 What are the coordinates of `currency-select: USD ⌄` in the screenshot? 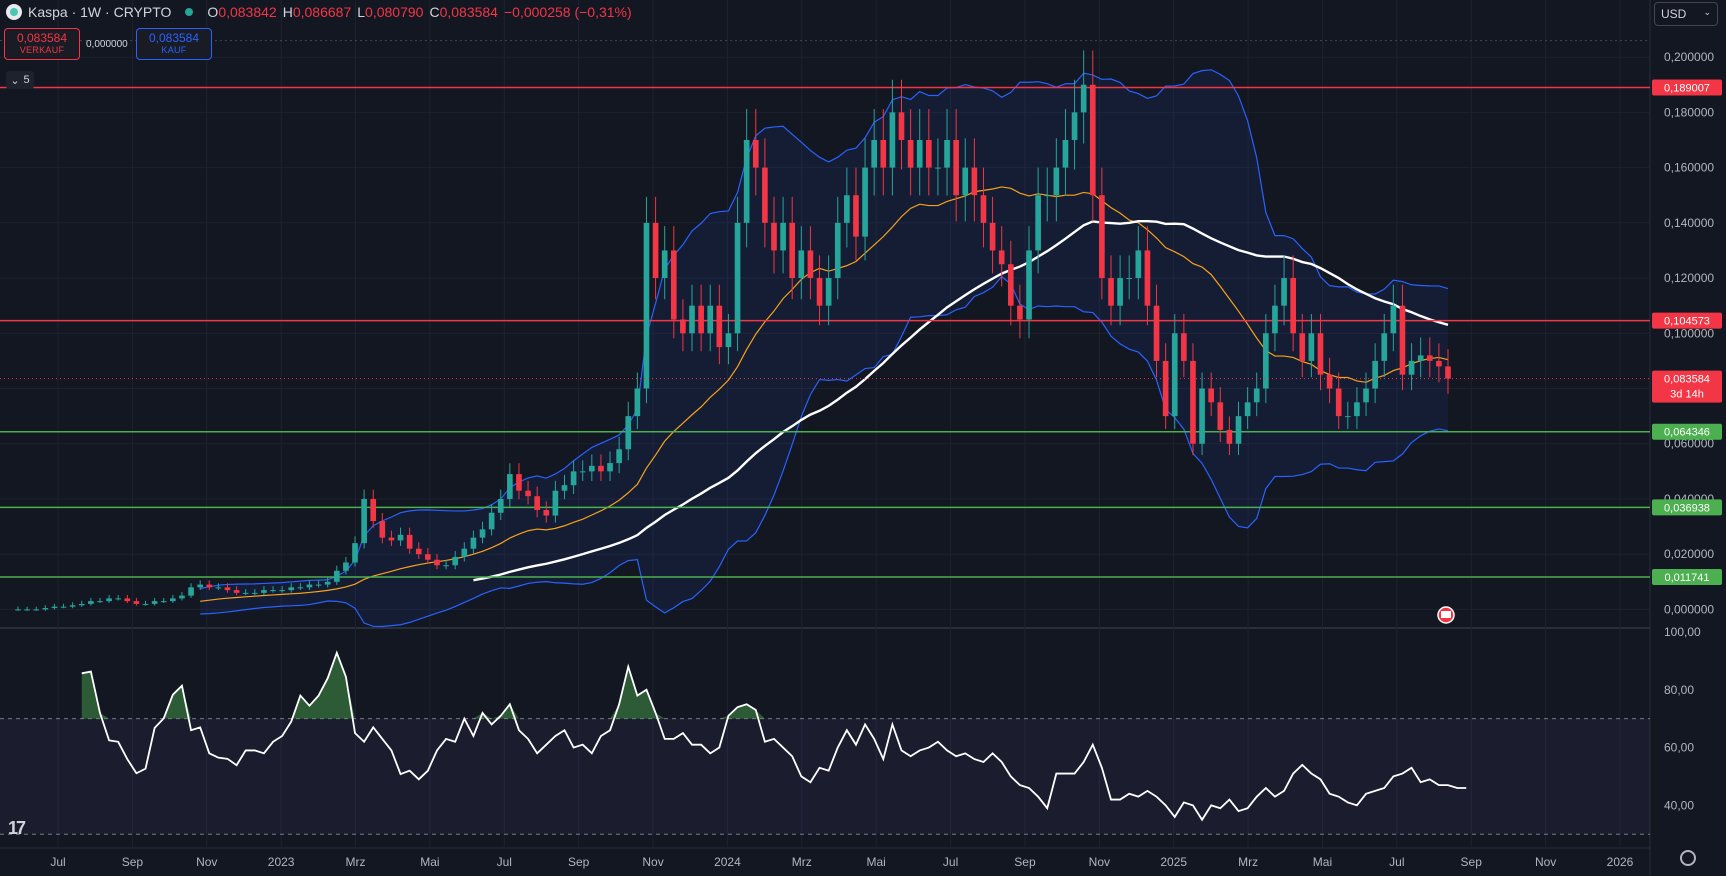 It's located at (1686, 14).